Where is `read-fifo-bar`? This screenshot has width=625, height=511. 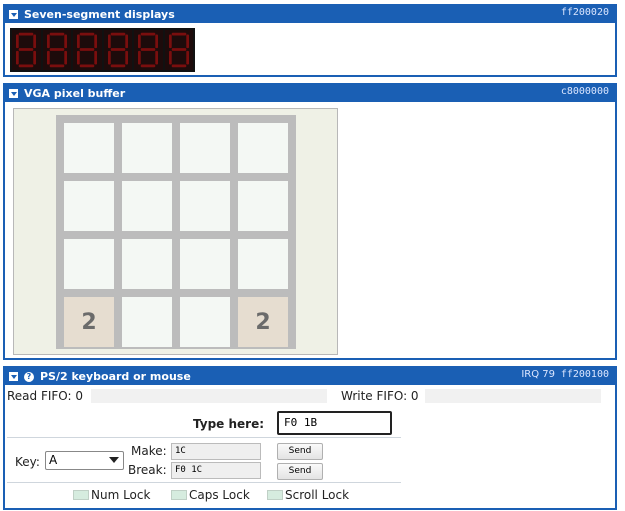
read-fifo-bar is located at coordinates (209, 396).